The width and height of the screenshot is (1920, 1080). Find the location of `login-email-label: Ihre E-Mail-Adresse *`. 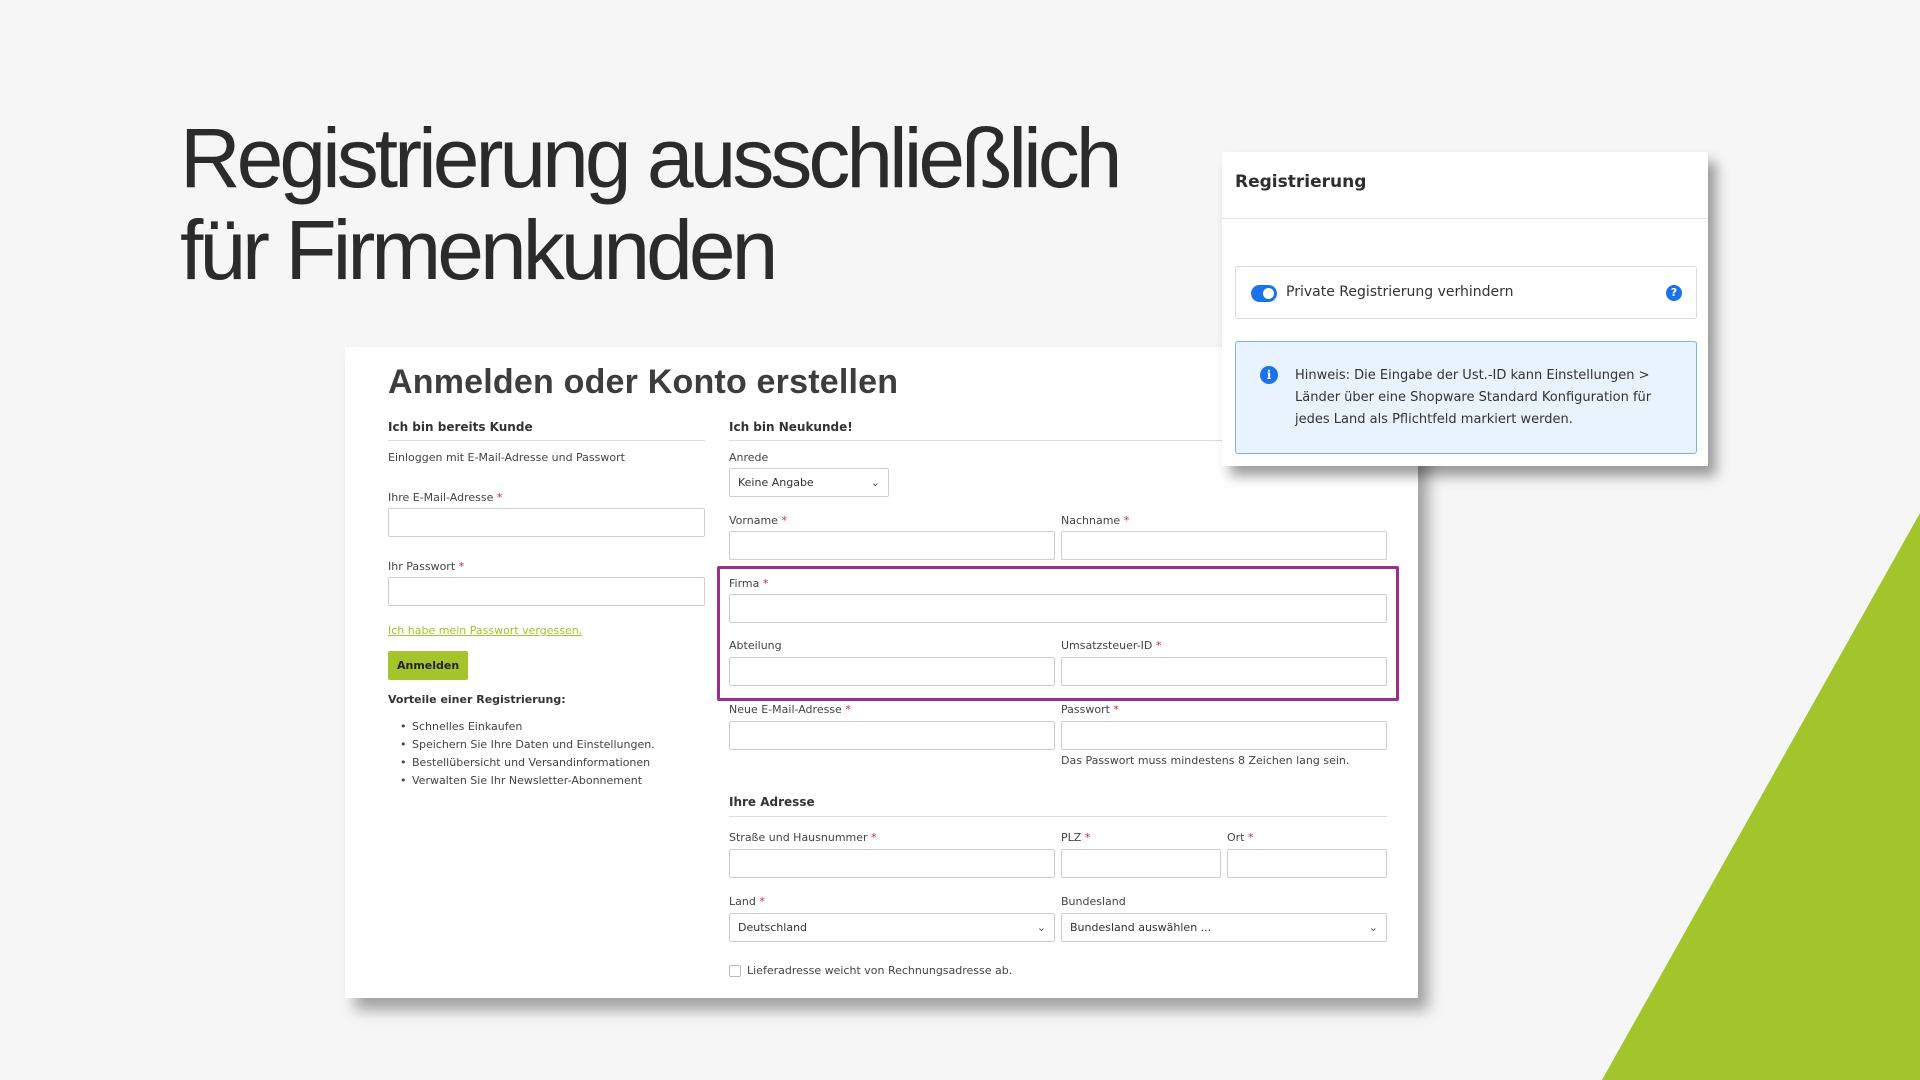

login-email-label: Ihre E-Mail-Adresse * is located at coordinates (445, 497).